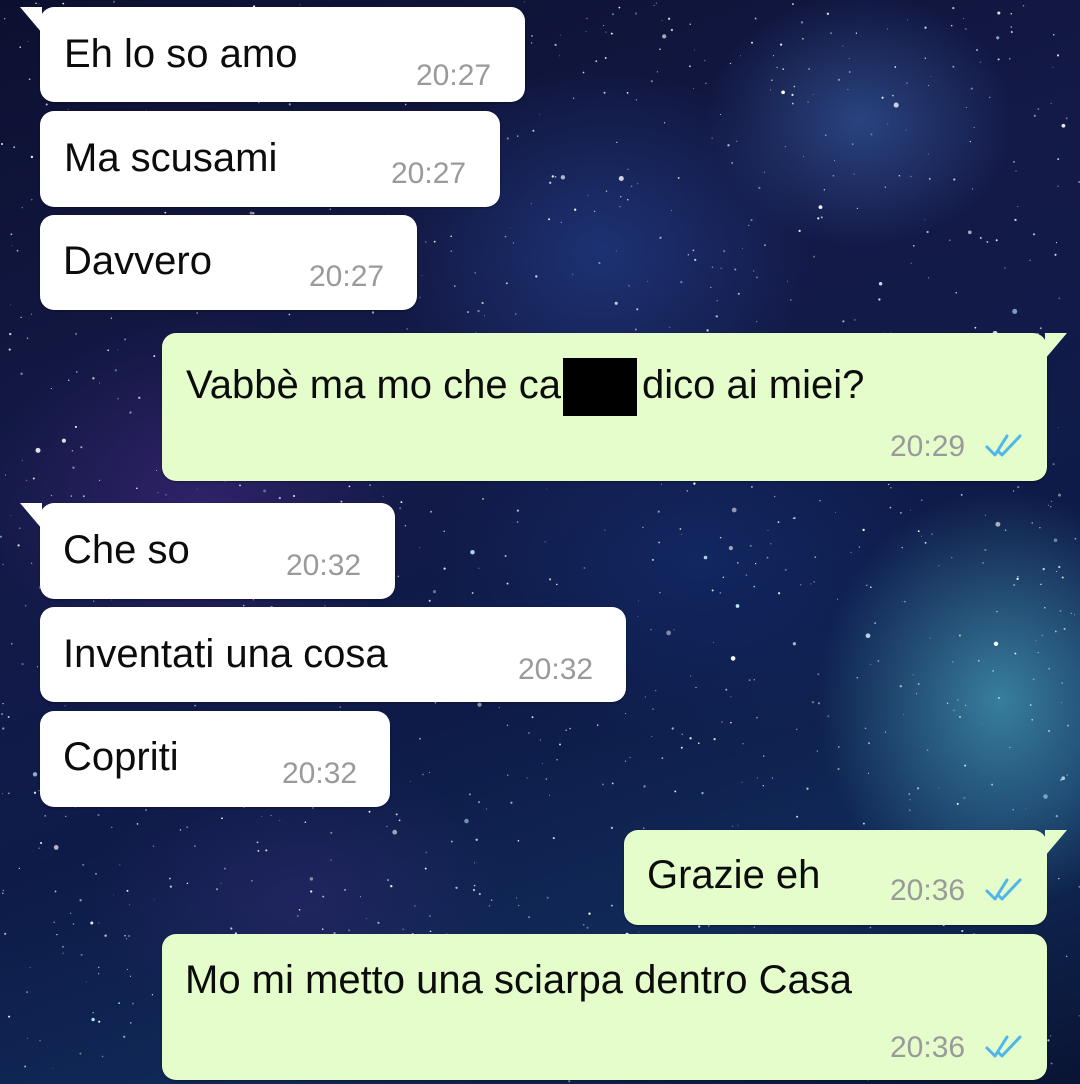 The width and height of the screenshot is (1080, 1084). I want to click on incoming-message: Davvero 20:27, so click(228, 262).